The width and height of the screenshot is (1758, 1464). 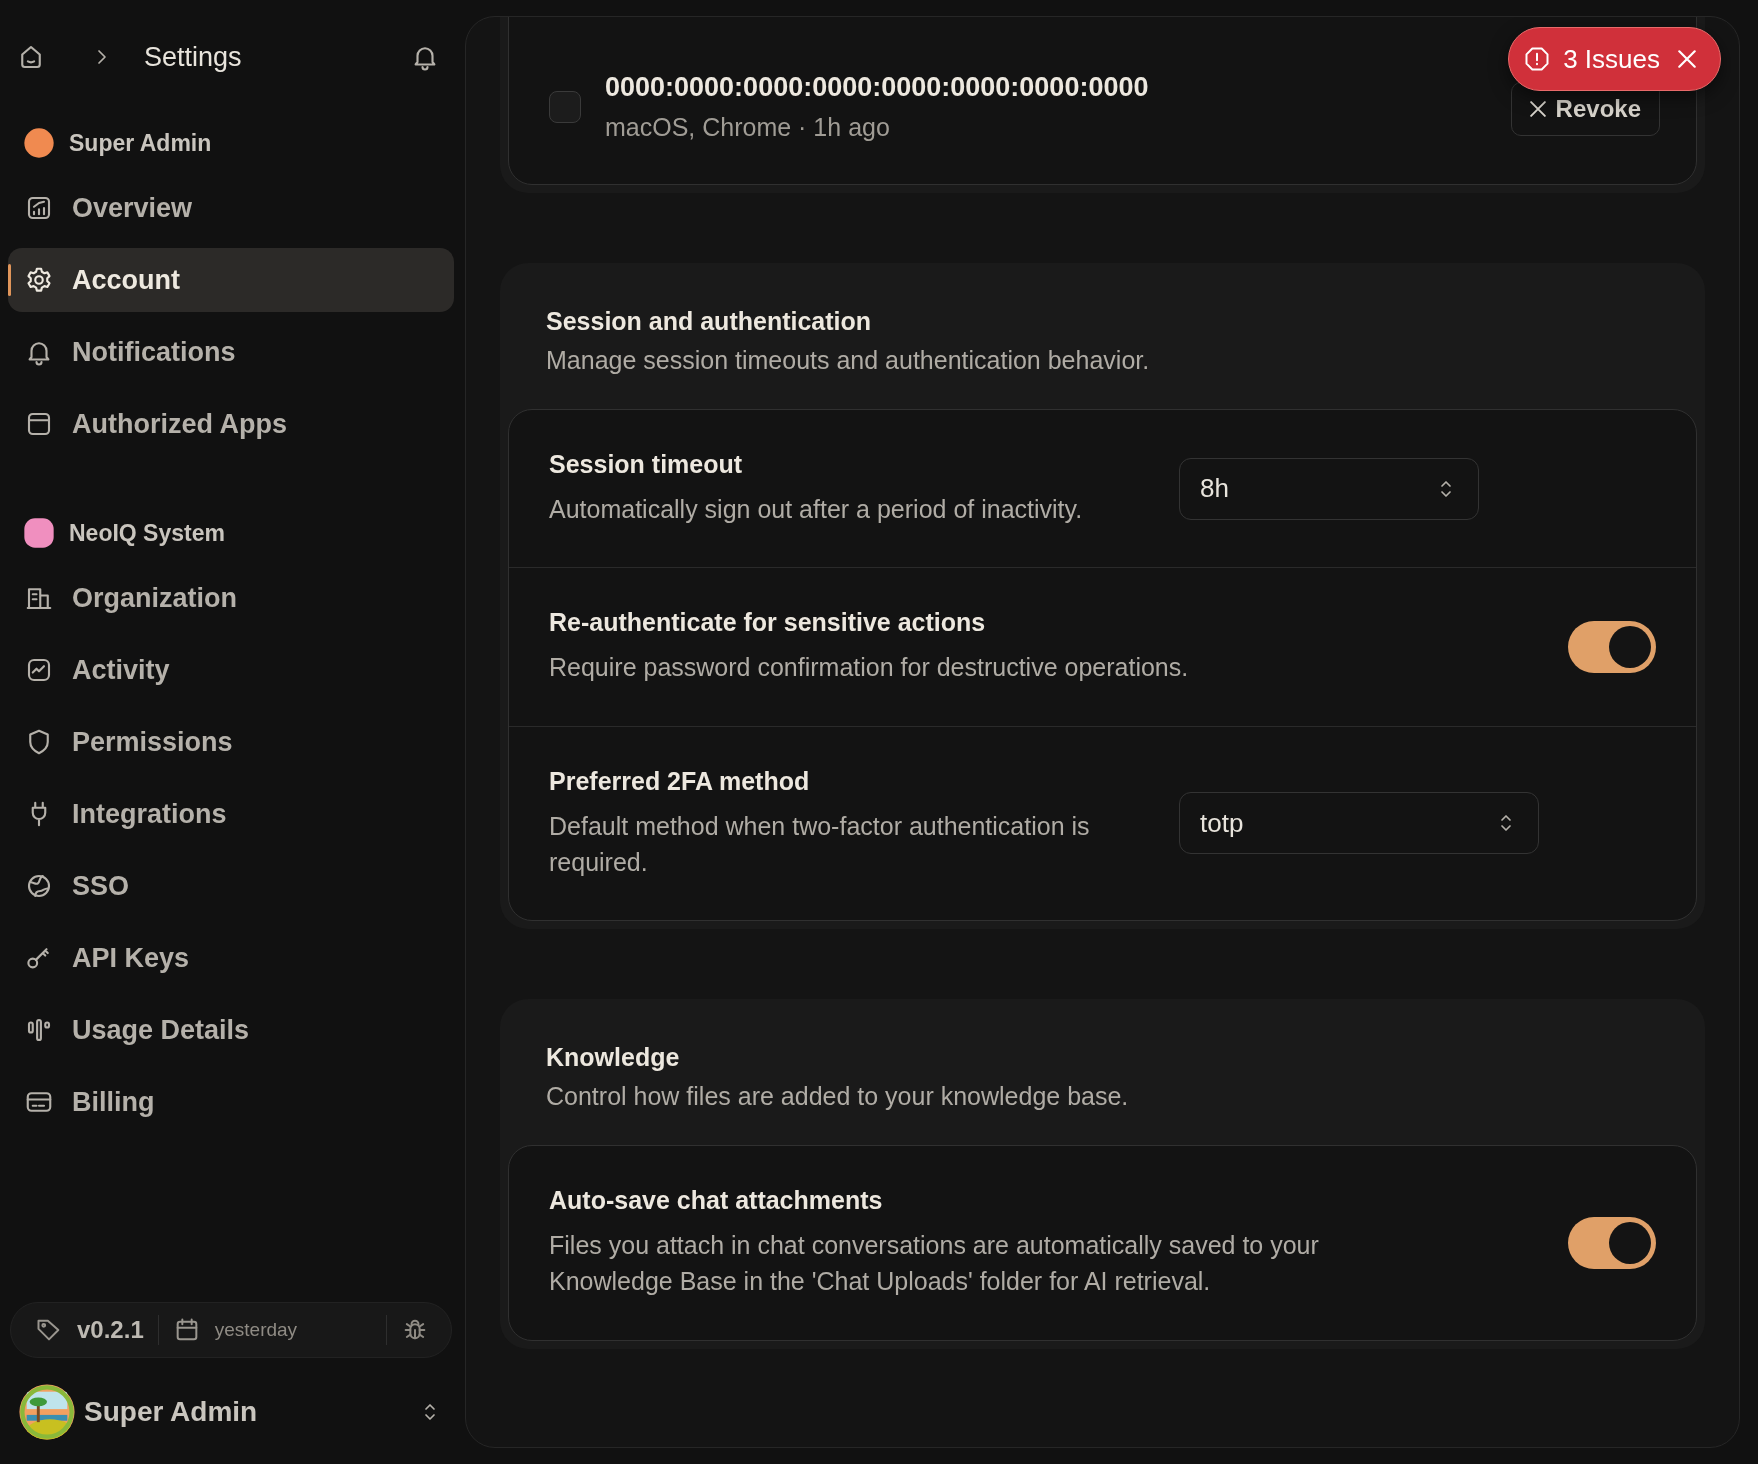 I want to click on version-label: v0.2.1, so click(x=110, y=1330).